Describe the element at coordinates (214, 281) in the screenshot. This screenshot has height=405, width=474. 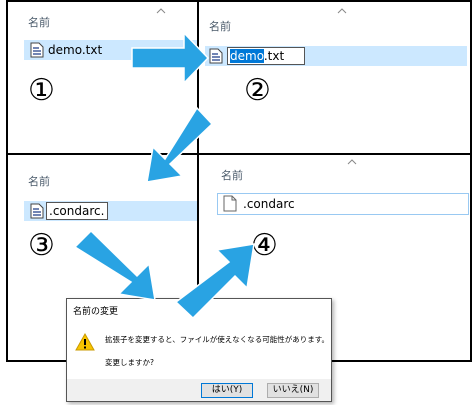
I see `arrow-up-right-icon` at that location.